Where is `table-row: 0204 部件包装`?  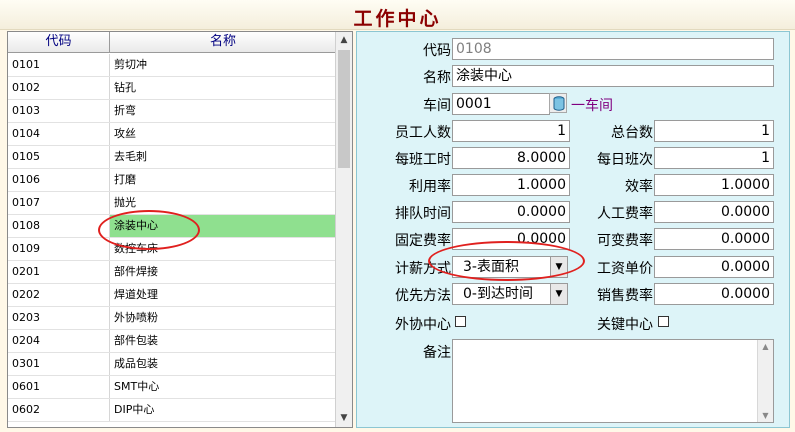
table-row: 0204 部件包装 is located at coordinates (172, 341).